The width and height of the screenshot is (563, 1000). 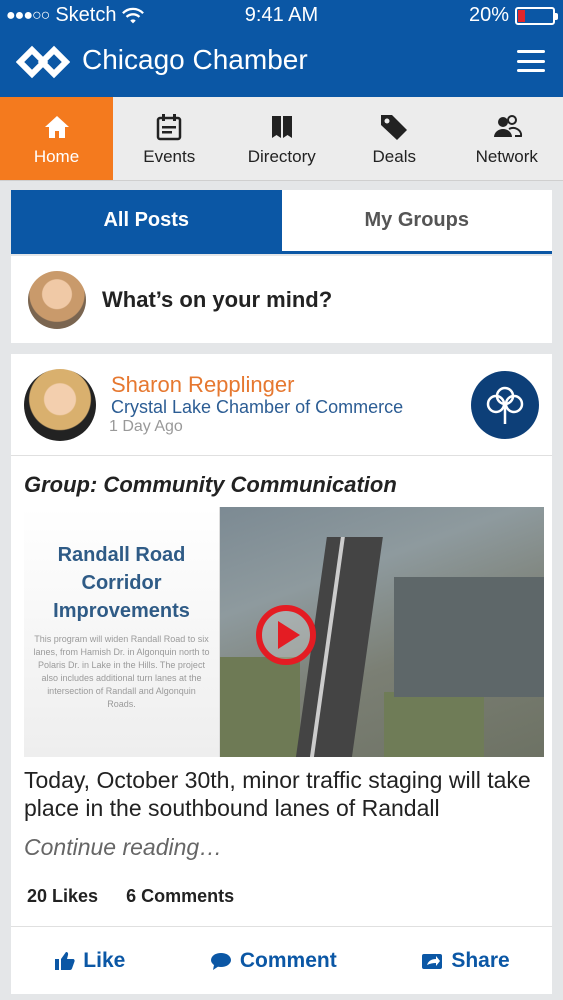 I want to click on nav-item-label: Deals, so click(x=394, y=156).